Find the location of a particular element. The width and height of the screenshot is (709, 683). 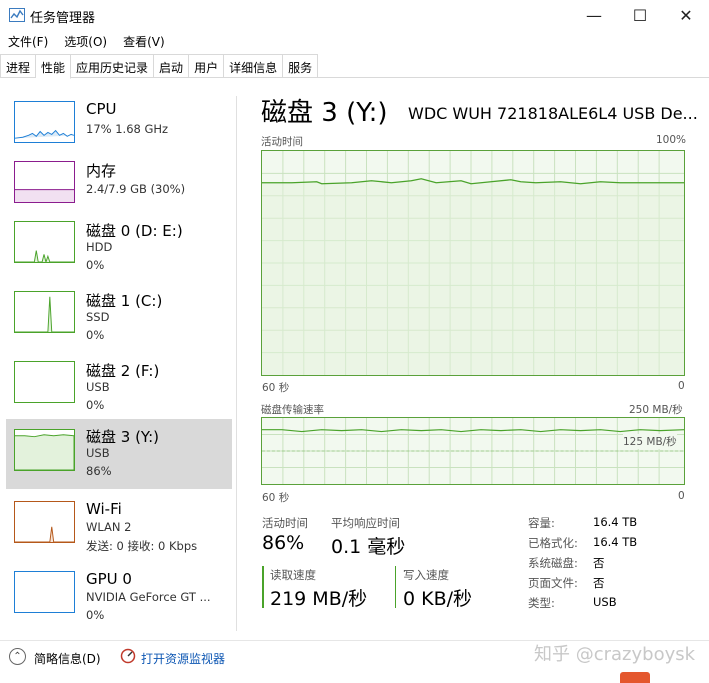

transfer-rate-graph-mid: 125 MB/秒 is located at coordinates (650, 441).